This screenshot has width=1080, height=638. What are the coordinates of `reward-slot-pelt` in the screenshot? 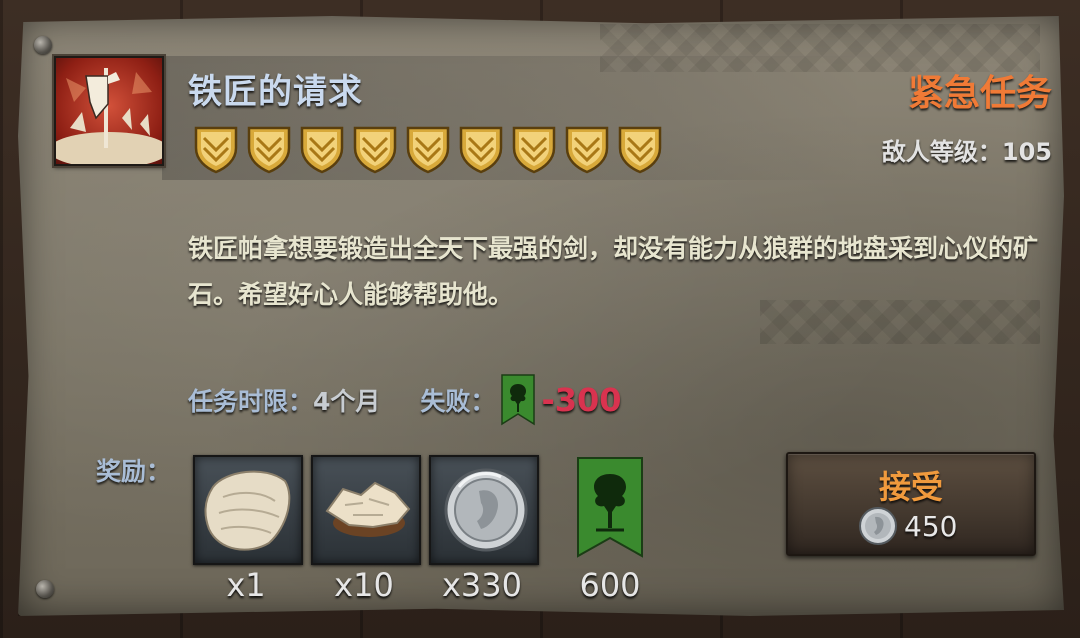 It's located at (248, 510).